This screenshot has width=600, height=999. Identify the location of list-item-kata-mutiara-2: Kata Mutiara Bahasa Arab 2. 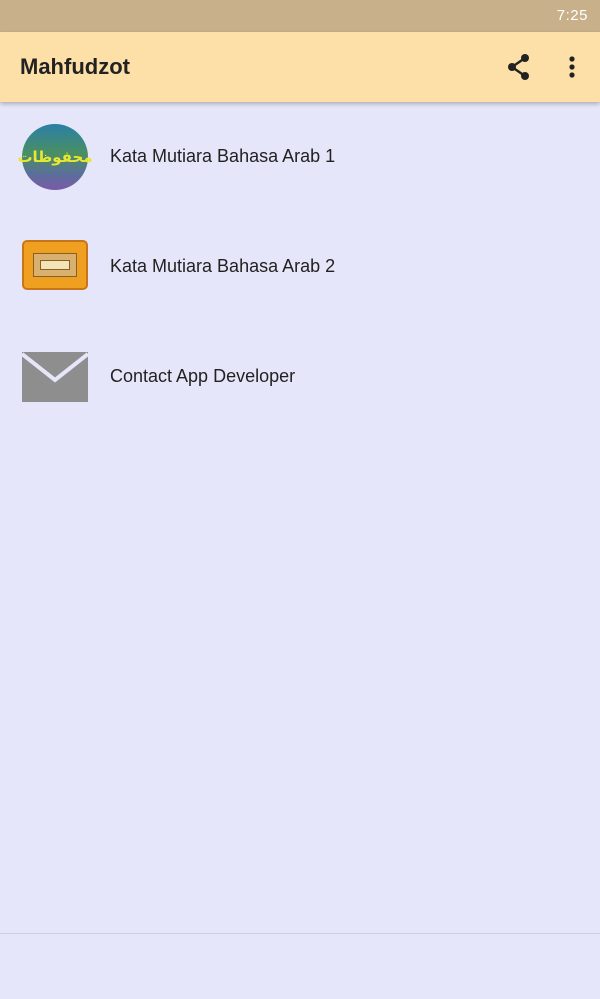
(300, 267).